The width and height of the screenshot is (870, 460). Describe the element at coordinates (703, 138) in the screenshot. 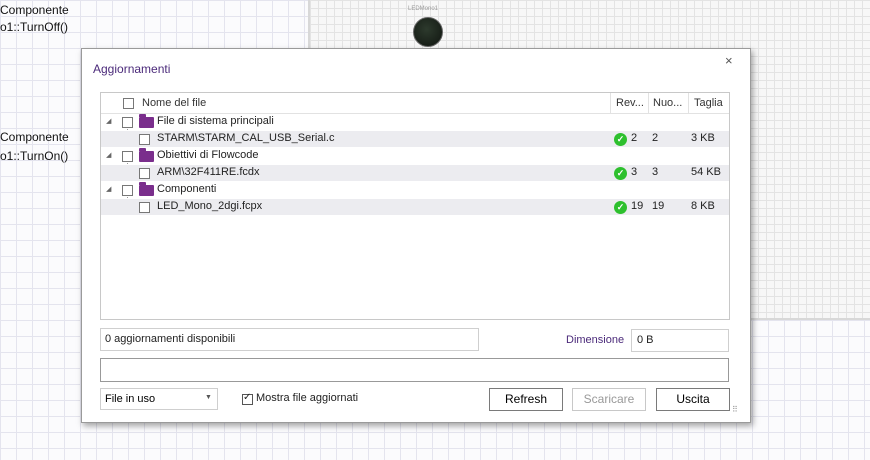

I see `file-size: 3 KB` at that location.